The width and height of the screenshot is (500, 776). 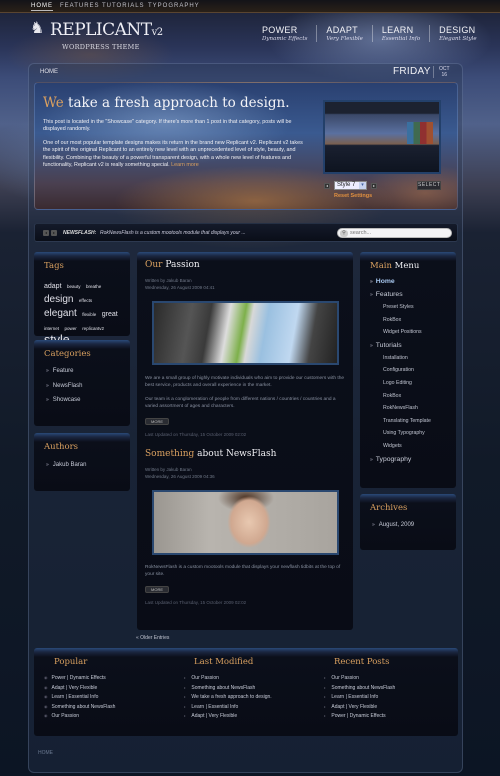 I want to click on submenu-item: Installation, so click(x=407, y=358).